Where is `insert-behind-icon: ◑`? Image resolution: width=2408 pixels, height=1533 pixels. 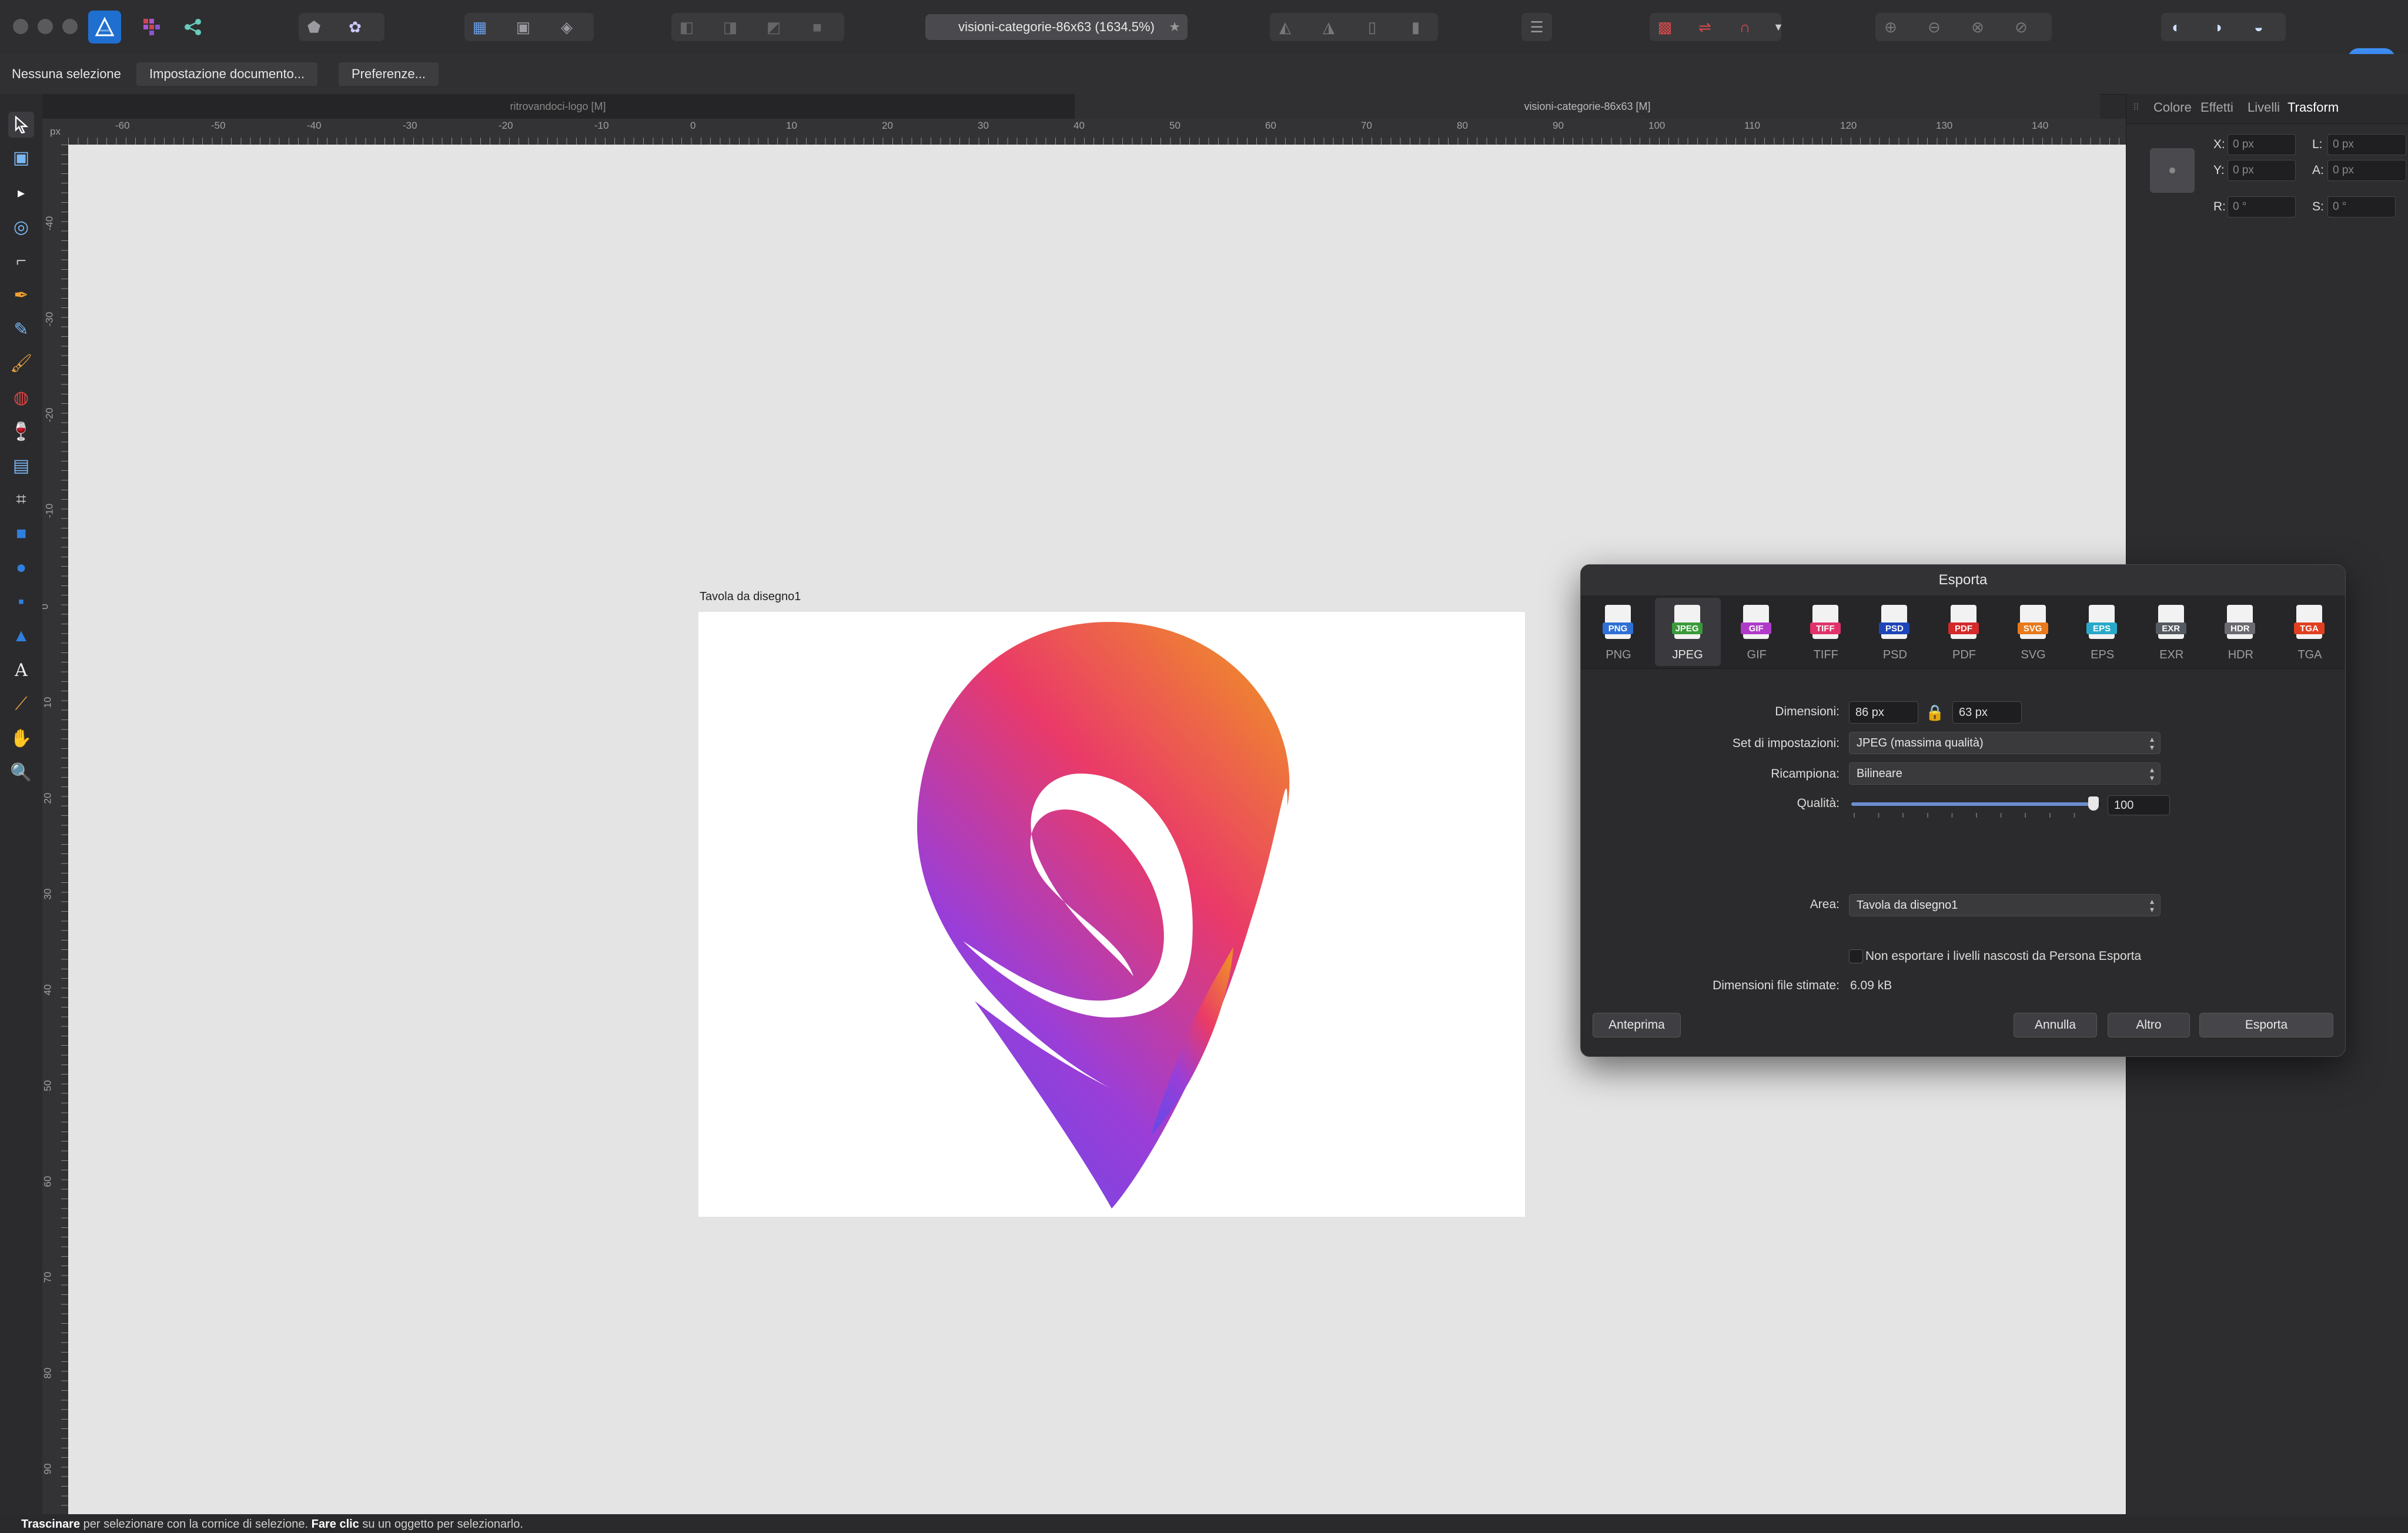
insert-behind-icon: ◑ is located at coordinates (2217, 27).